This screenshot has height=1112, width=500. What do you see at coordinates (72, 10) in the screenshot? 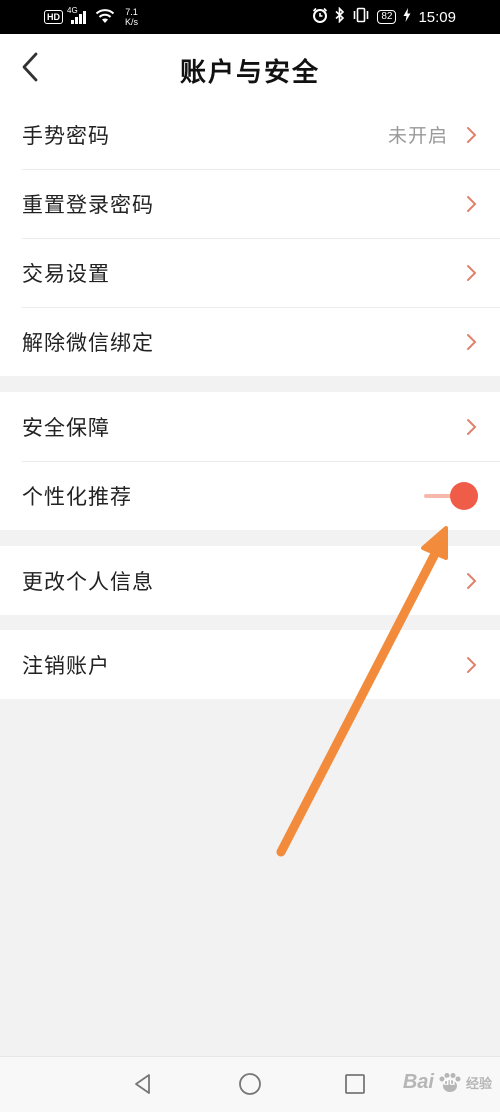
I see `signal-label: 4G` at bounding box center [72, 10].